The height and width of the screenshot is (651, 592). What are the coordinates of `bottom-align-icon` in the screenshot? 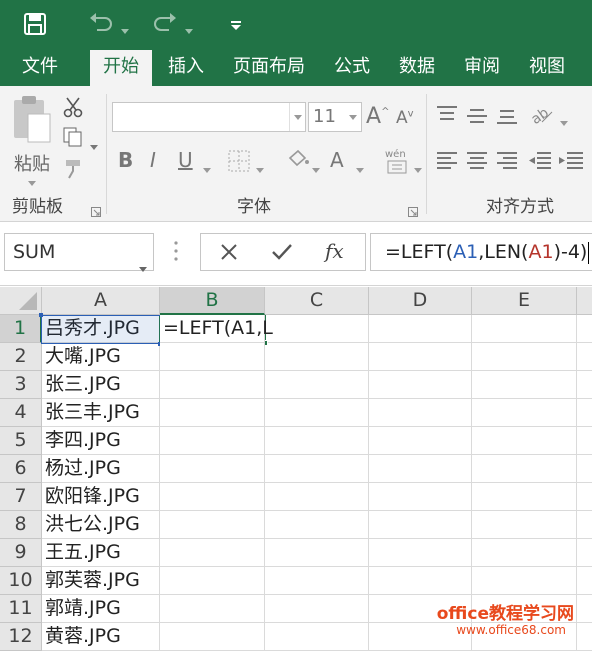 It's located at (507, 117).